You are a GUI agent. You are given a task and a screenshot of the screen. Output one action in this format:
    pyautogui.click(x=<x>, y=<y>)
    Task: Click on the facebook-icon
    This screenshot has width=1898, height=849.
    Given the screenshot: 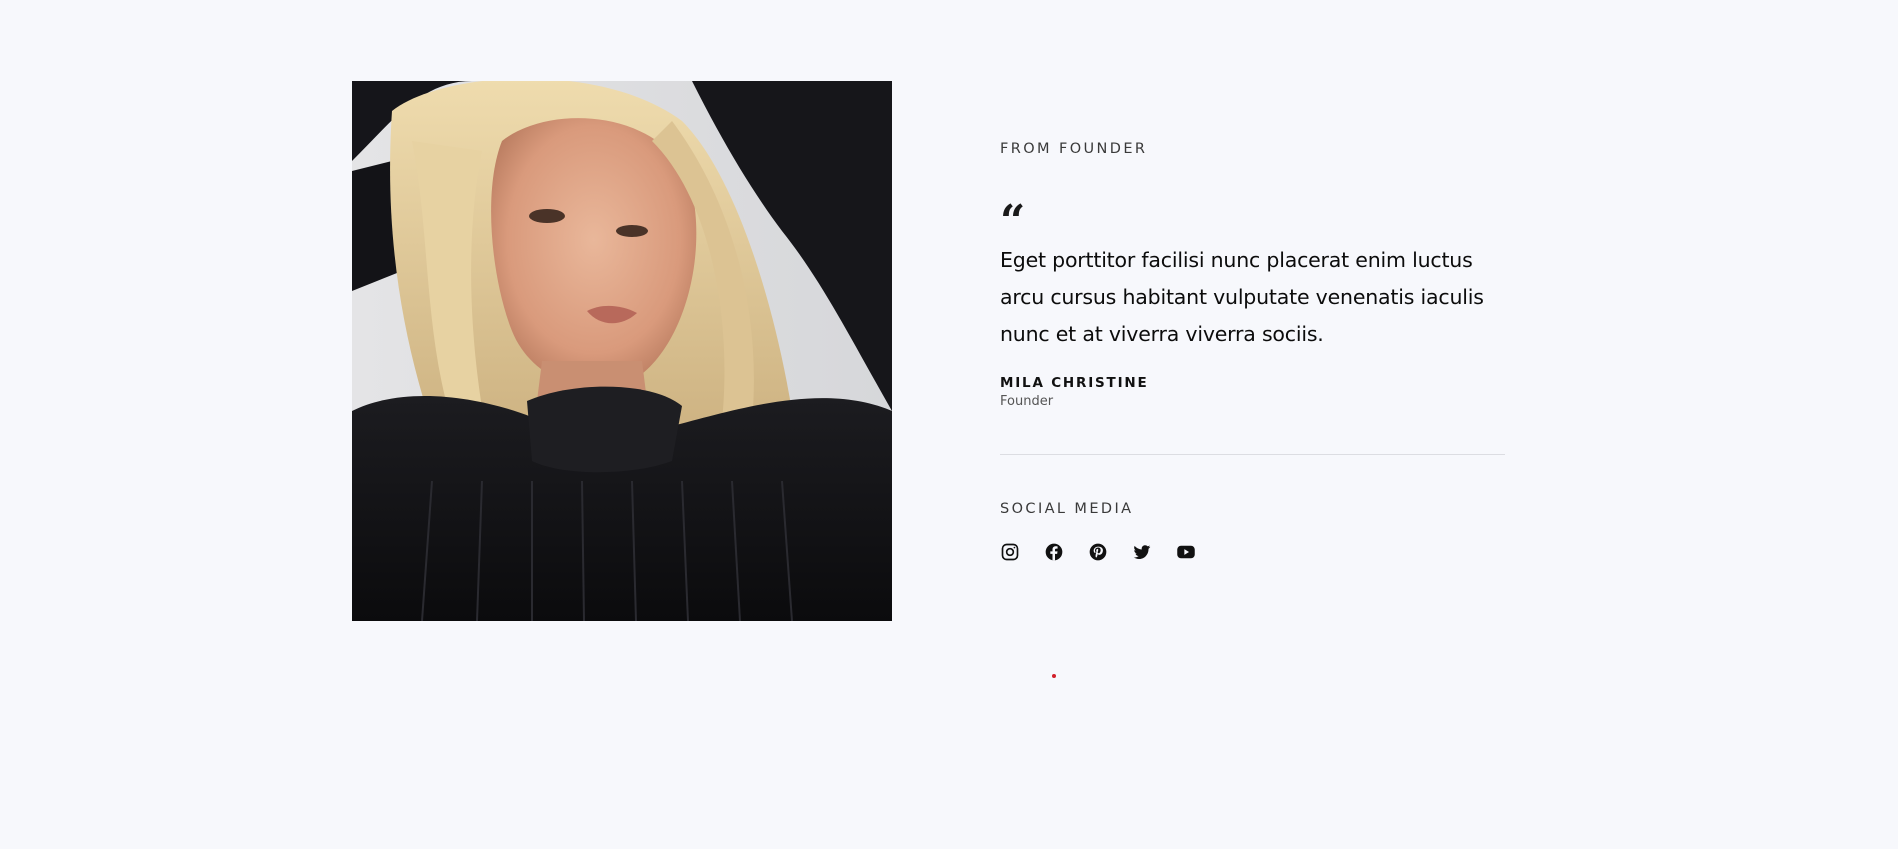 What is the action you would take?
    pyautogui.click(x=1054, y=552)
    